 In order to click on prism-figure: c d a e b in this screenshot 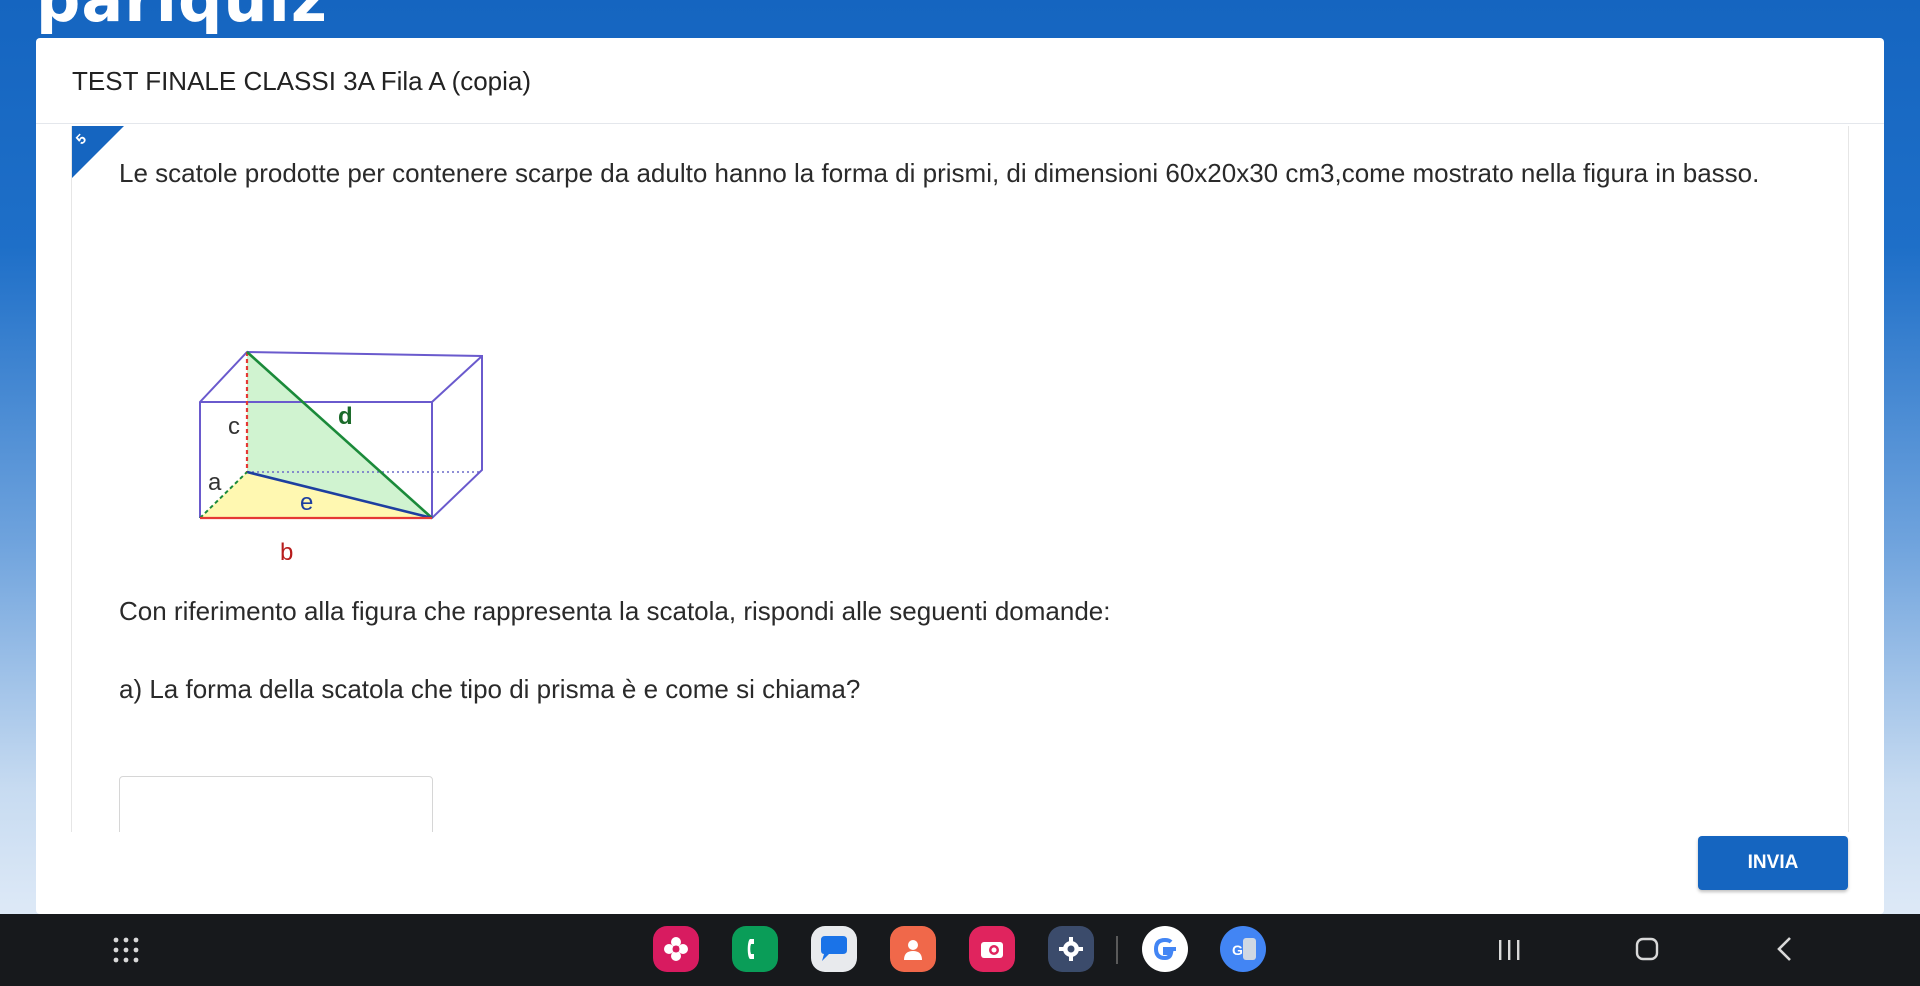, I will do `click(341, 458)`.